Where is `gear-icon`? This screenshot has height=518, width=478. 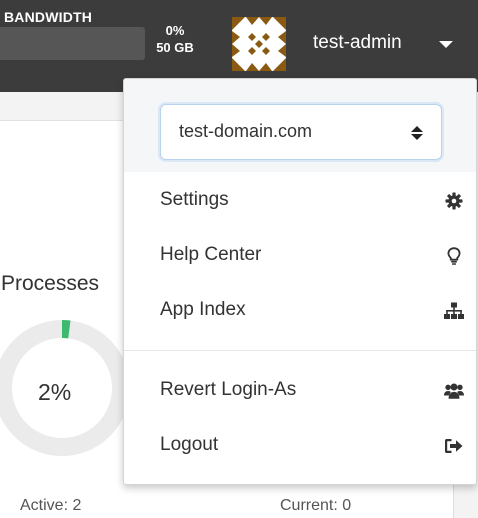 gear-icon is located at coordinates (454, 201).